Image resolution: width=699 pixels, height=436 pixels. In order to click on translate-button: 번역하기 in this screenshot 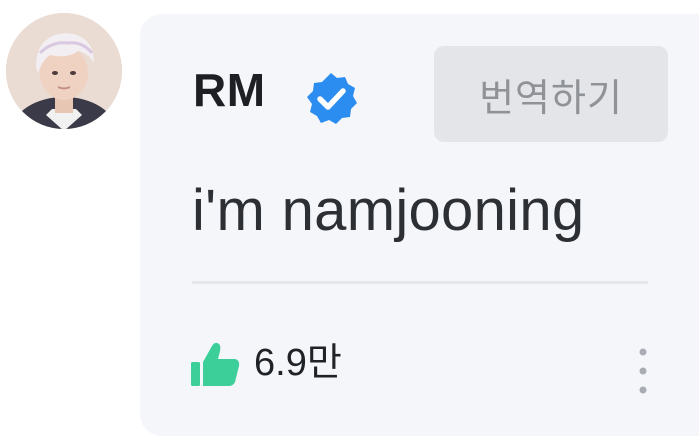, I will do `click(551, 94)`.